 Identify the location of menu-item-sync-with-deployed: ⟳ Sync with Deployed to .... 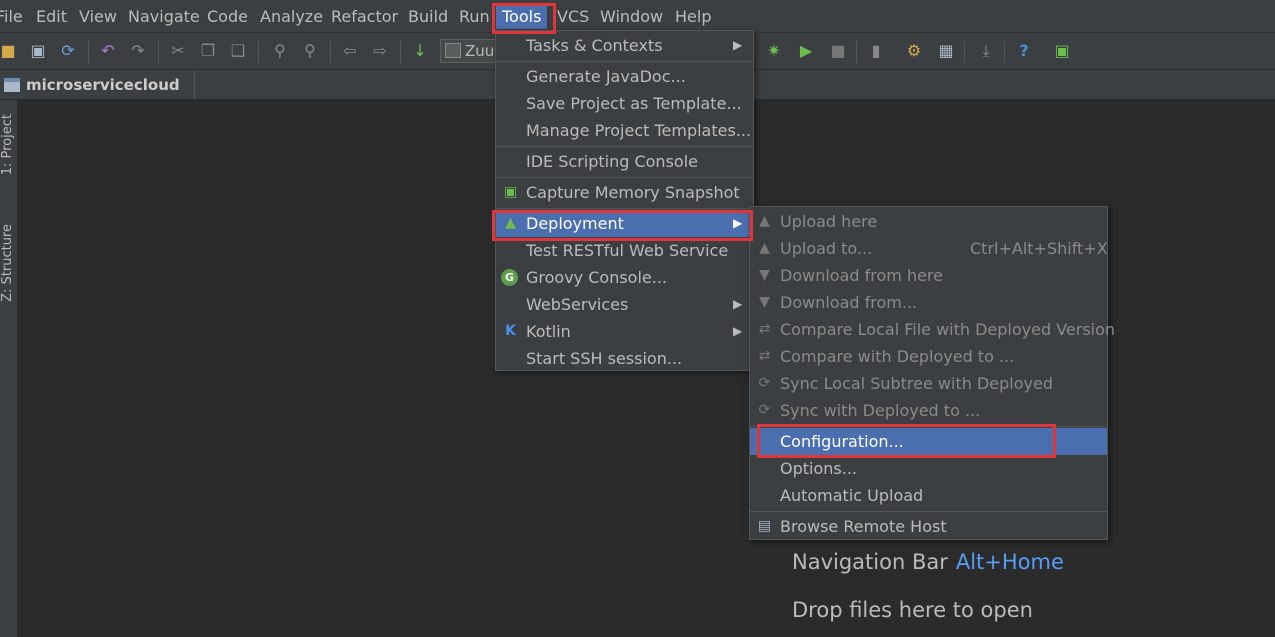
(928, 410).